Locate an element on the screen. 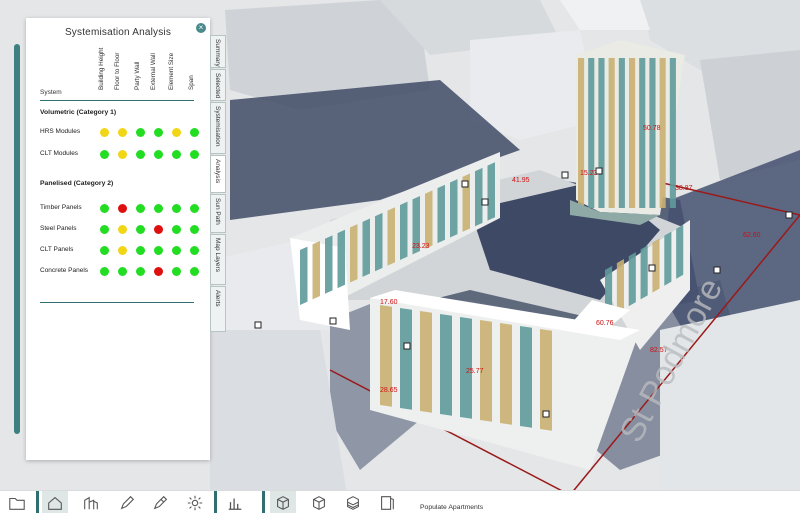 Image resolution: width=800 pixels, height=513 pixels. bottom-toolbar: Populate Apartments is located at coordinates (400, 501).